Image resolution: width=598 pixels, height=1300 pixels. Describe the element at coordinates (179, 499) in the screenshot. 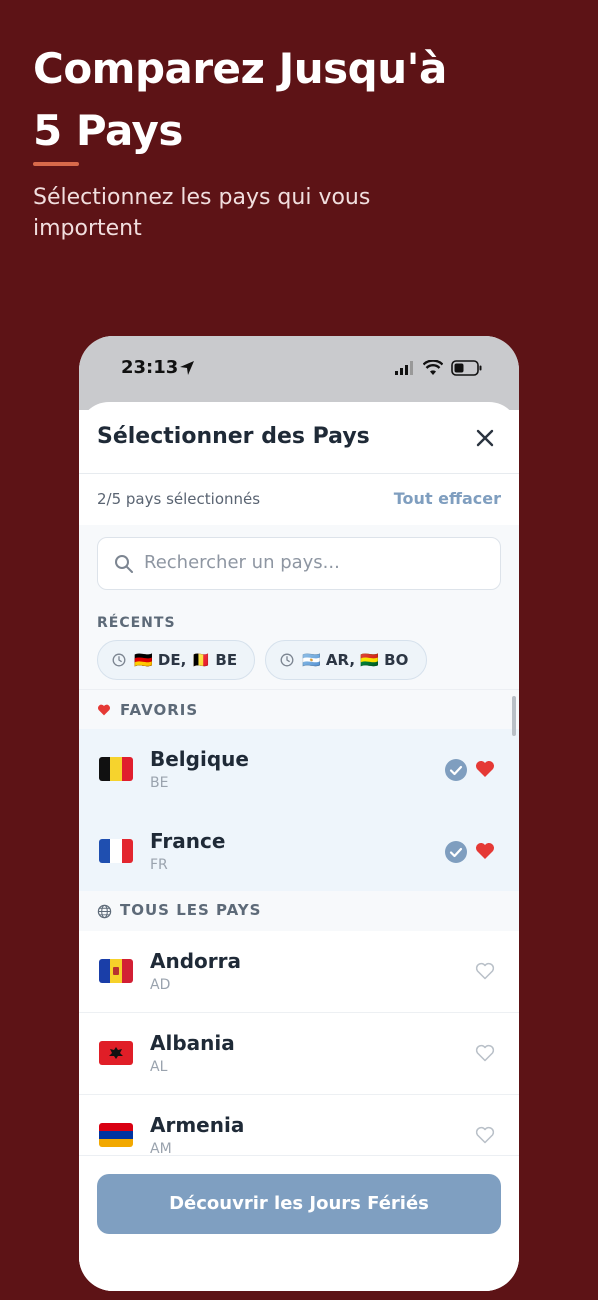

I see `selection-count: 2/5 pays sélectionnés` at that location.